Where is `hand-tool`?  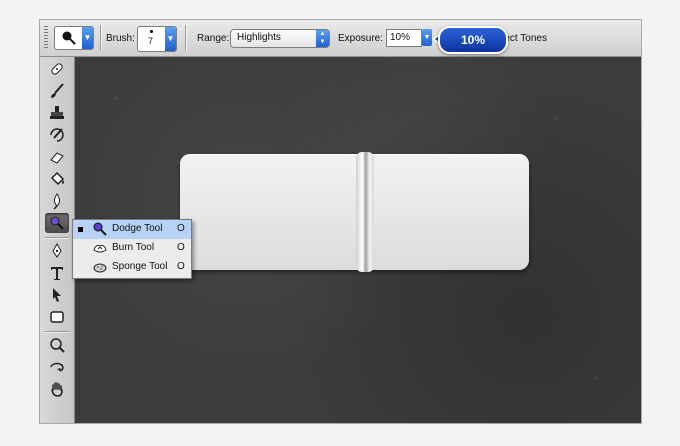 hand-tool is located at coordinates (57, 389).